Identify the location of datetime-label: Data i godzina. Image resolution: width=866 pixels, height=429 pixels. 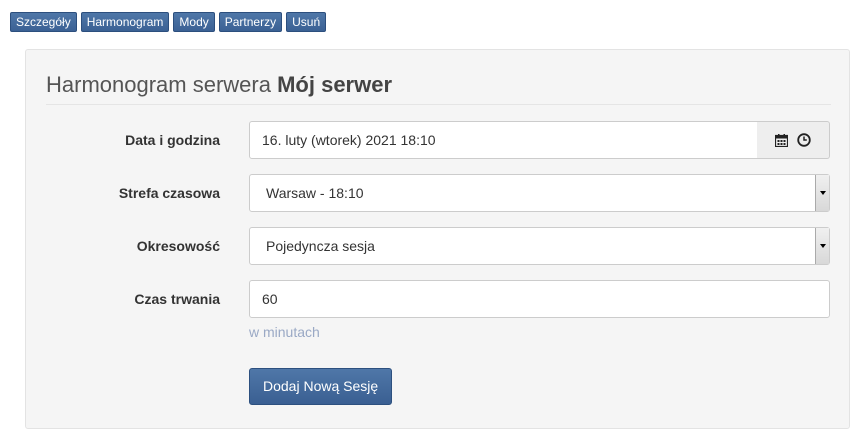
(172, 140).